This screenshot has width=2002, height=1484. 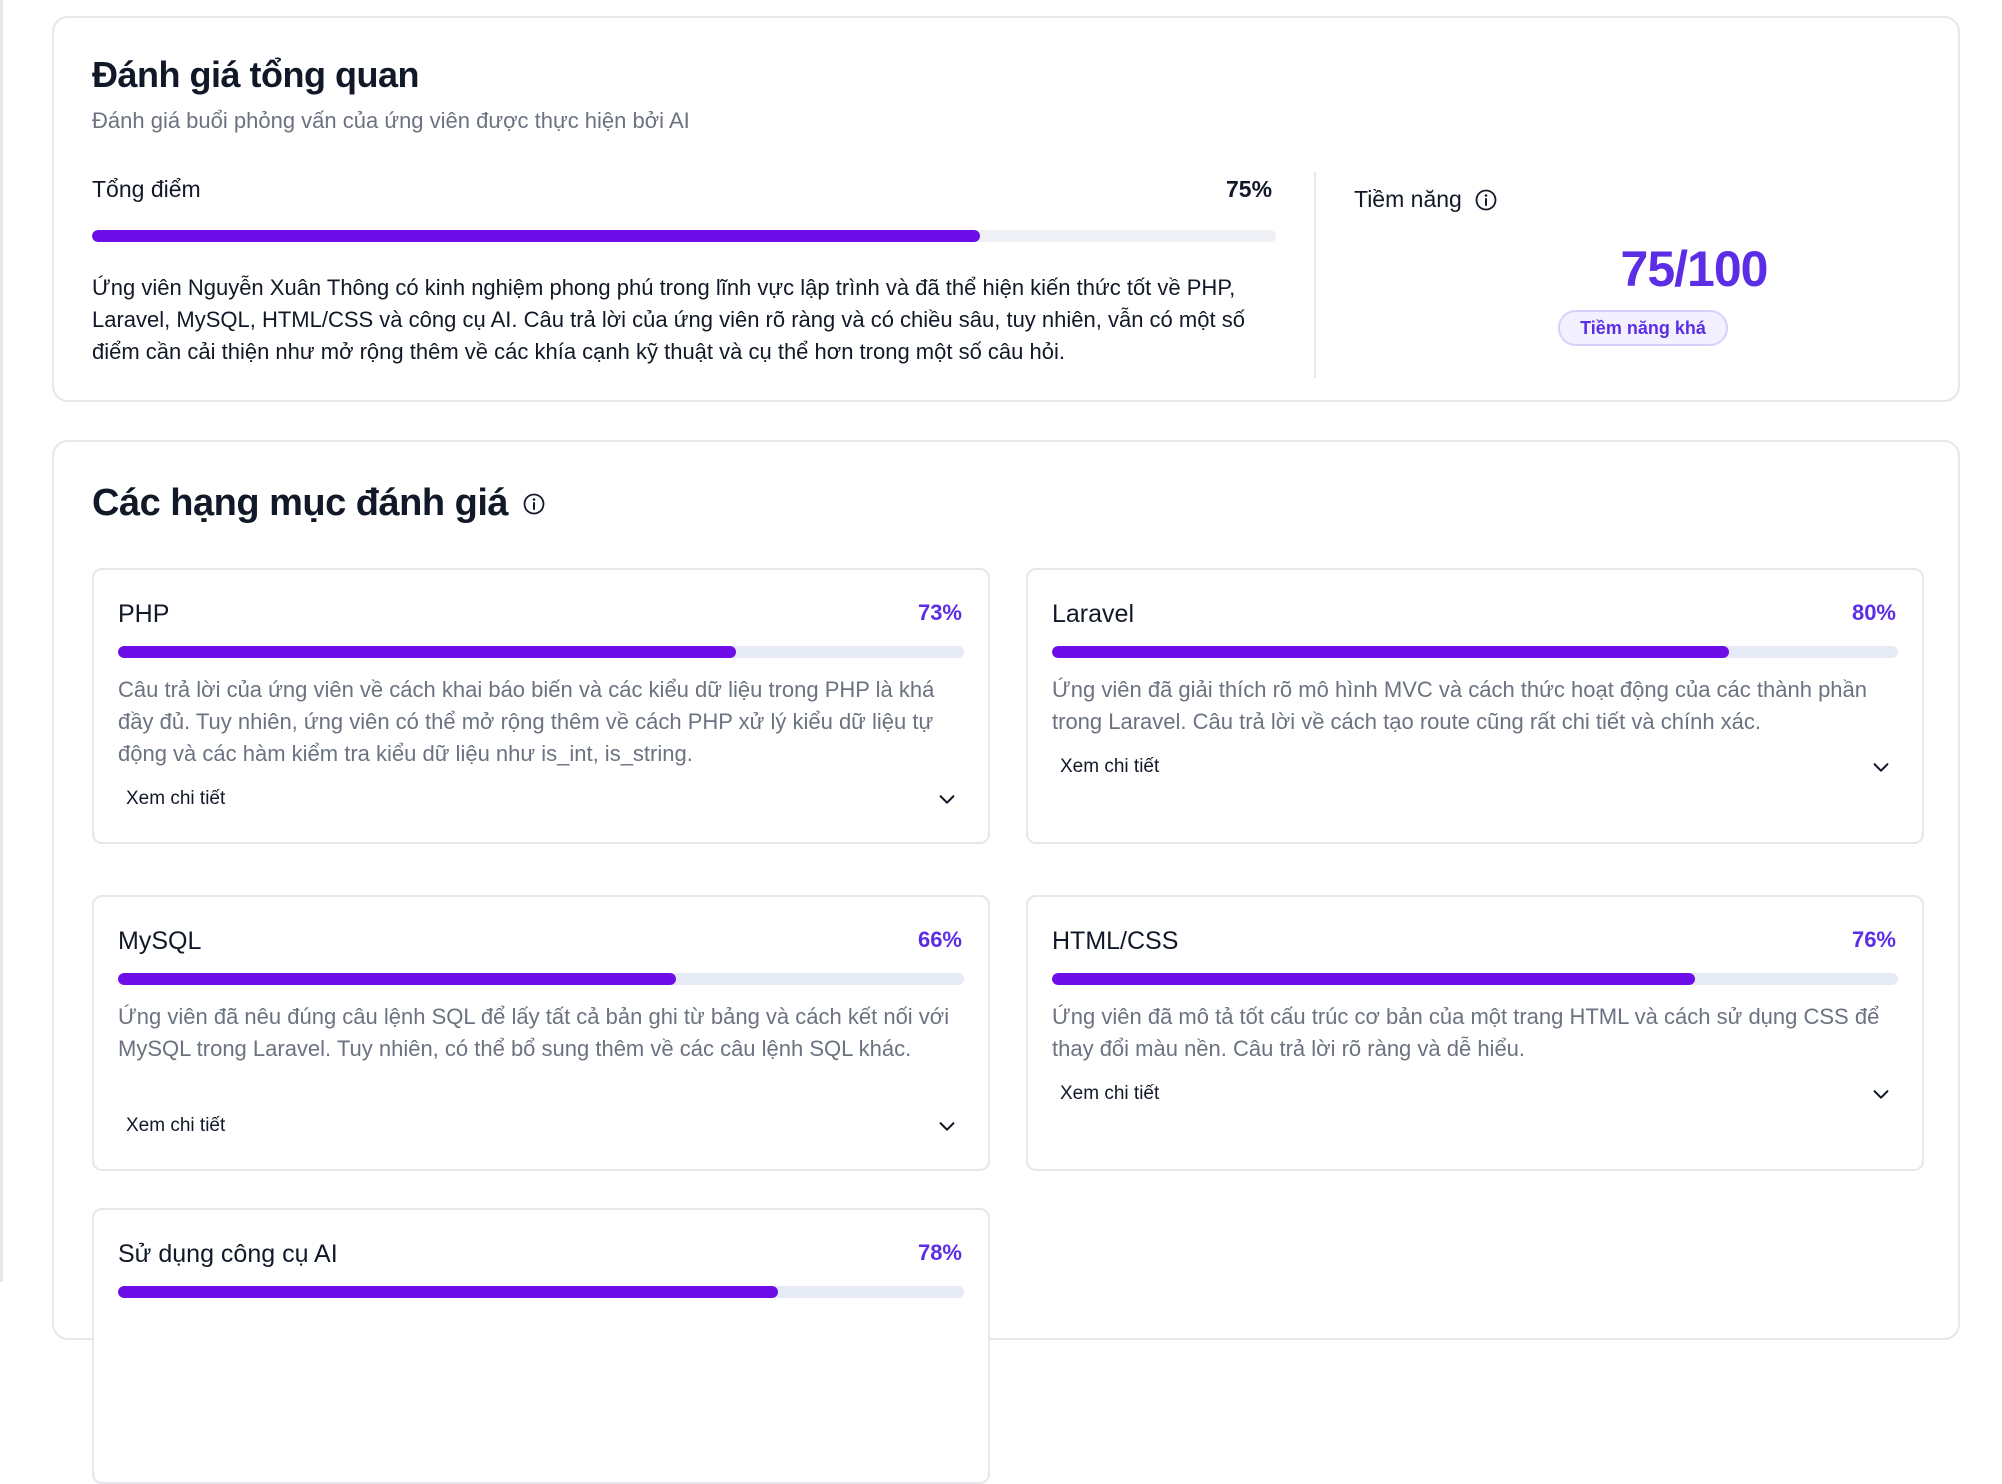 I want to click on category-percent: 78%, so click(x=939, y=1252).